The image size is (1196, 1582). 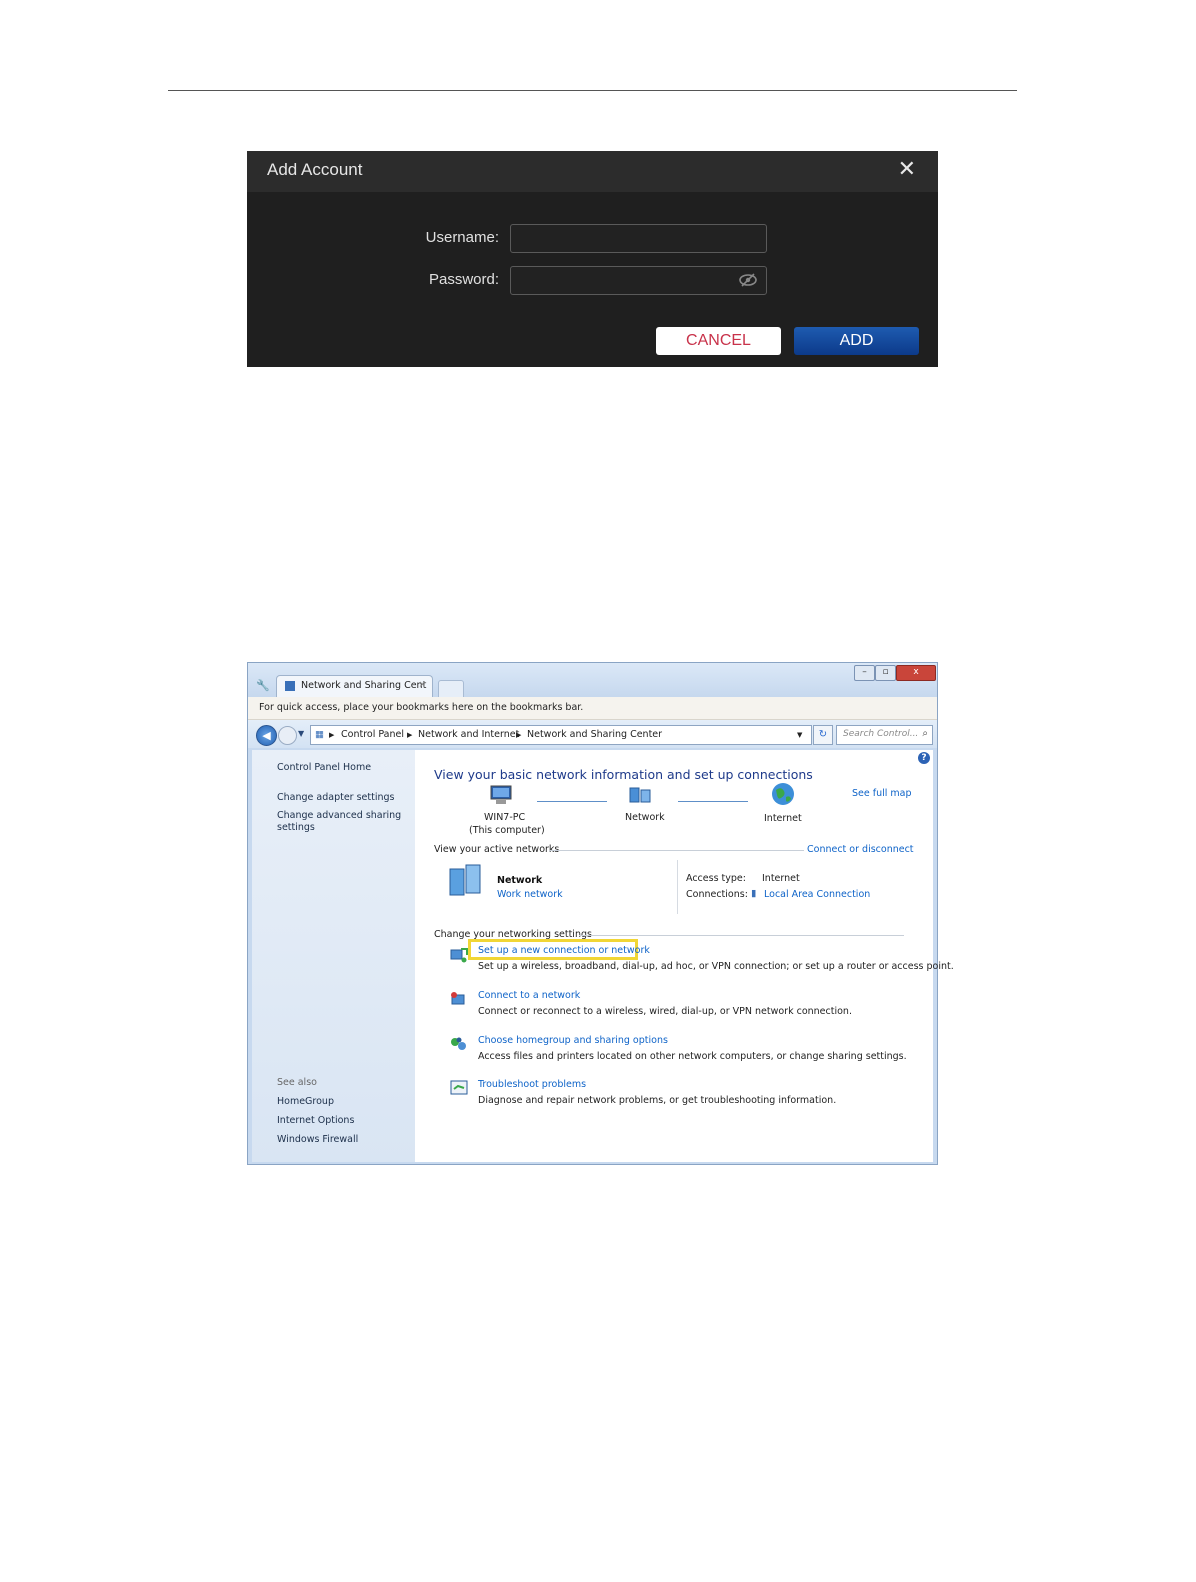 What do you see at coordinates (468, 734) in the screenshot?
I see `breadcrumb-network-internet: Network and Internet` at bounding box center [468, 734].